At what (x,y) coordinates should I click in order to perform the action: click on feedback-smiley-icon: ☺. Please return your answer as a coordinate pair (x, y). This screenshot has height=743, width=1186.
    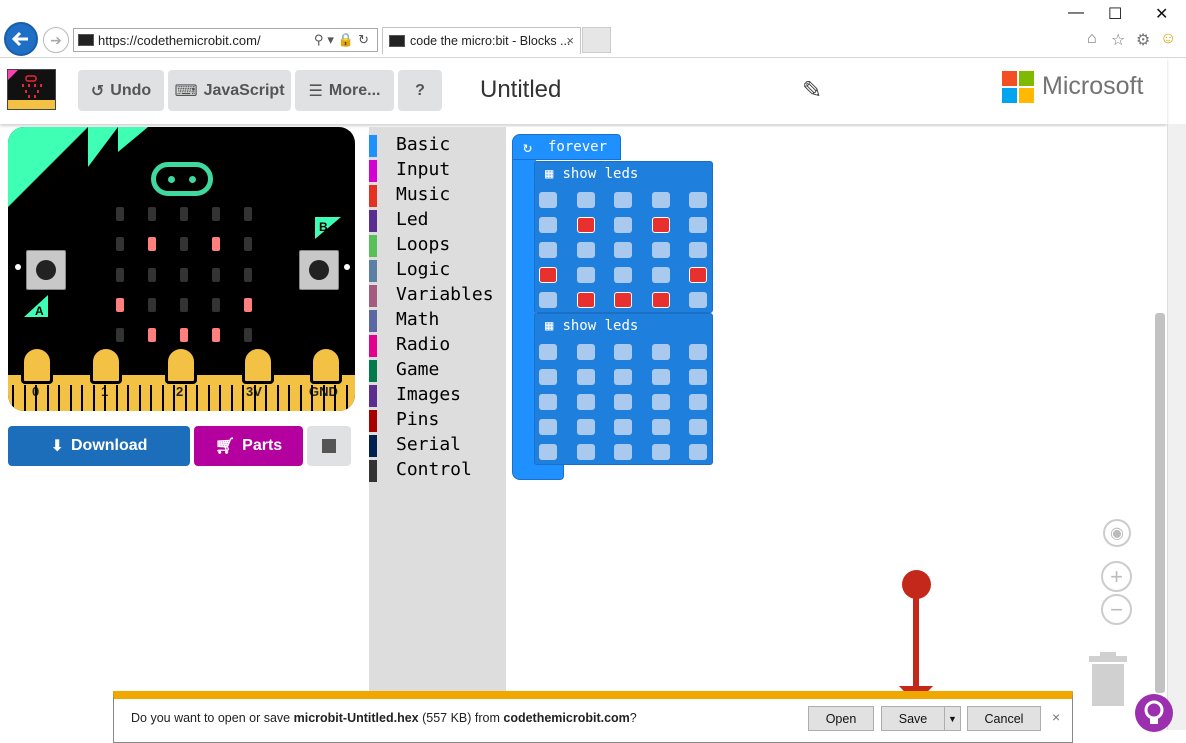
    Looking at the image, I should click on (1168, 39).